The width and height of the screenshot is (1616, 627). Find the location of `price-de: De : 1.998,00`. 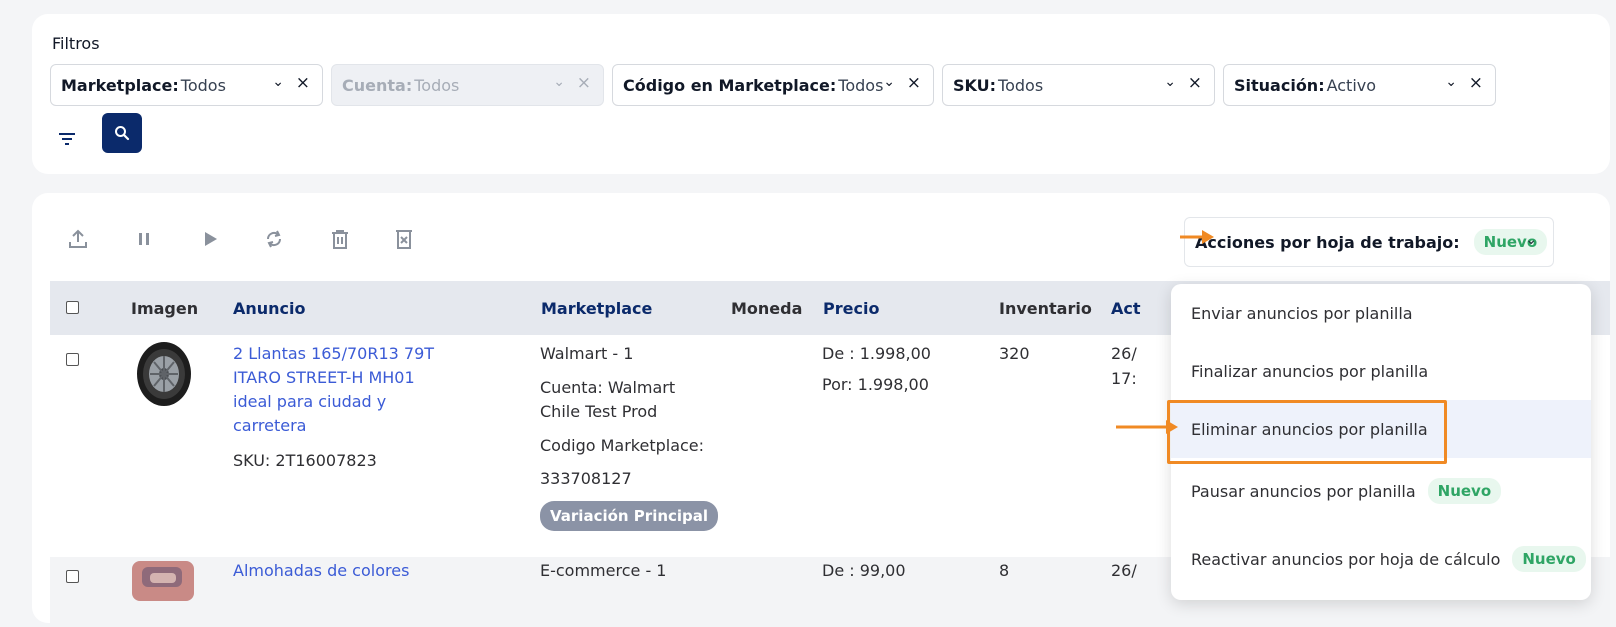

price-de: De : 1.998,00 is located at coordinates (876, 353).